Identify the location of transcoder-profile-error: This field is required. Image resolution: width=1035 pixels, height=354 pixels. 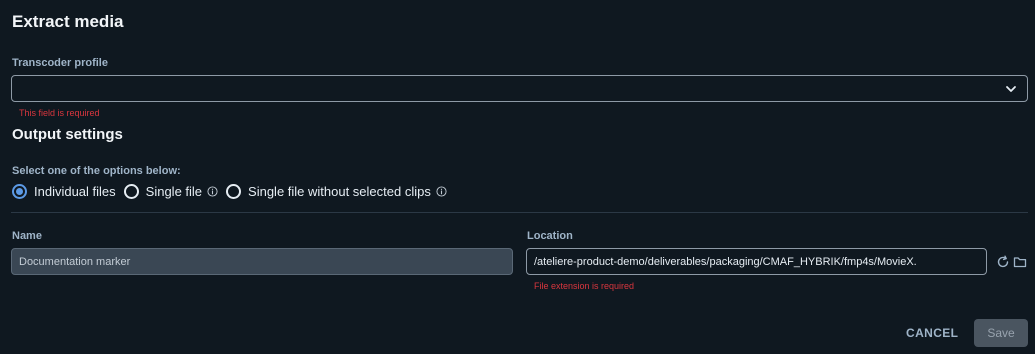
(59, 113).